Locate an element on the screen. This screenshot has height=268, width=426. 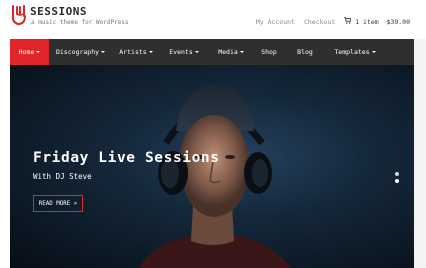
nav-item-media: Media is located at coordinates (231, 52).